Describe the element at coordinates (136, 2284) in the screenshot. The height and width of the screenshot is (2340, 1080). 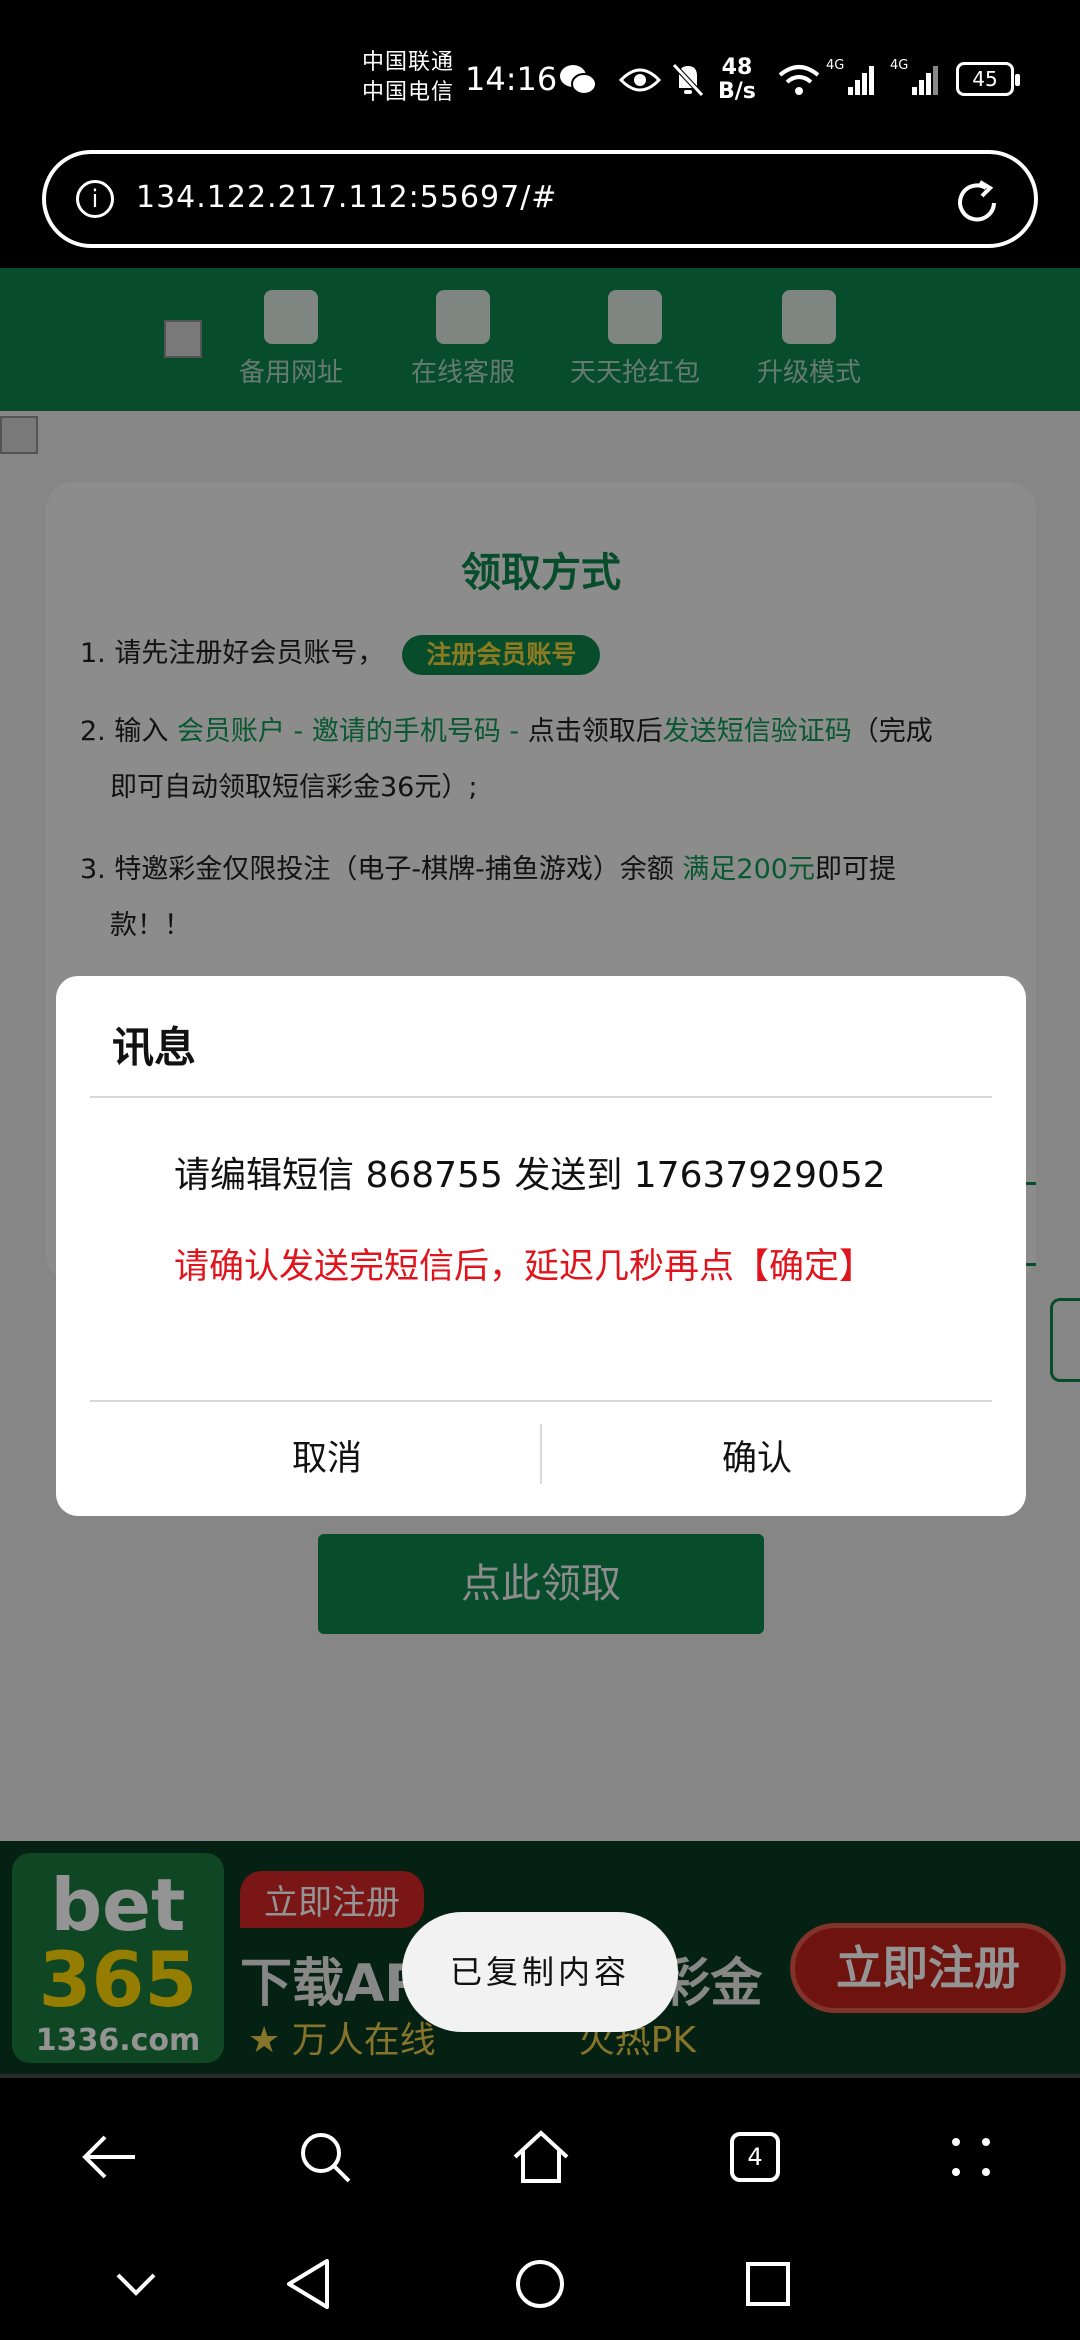
I see `chevron-down-icon` at that location.